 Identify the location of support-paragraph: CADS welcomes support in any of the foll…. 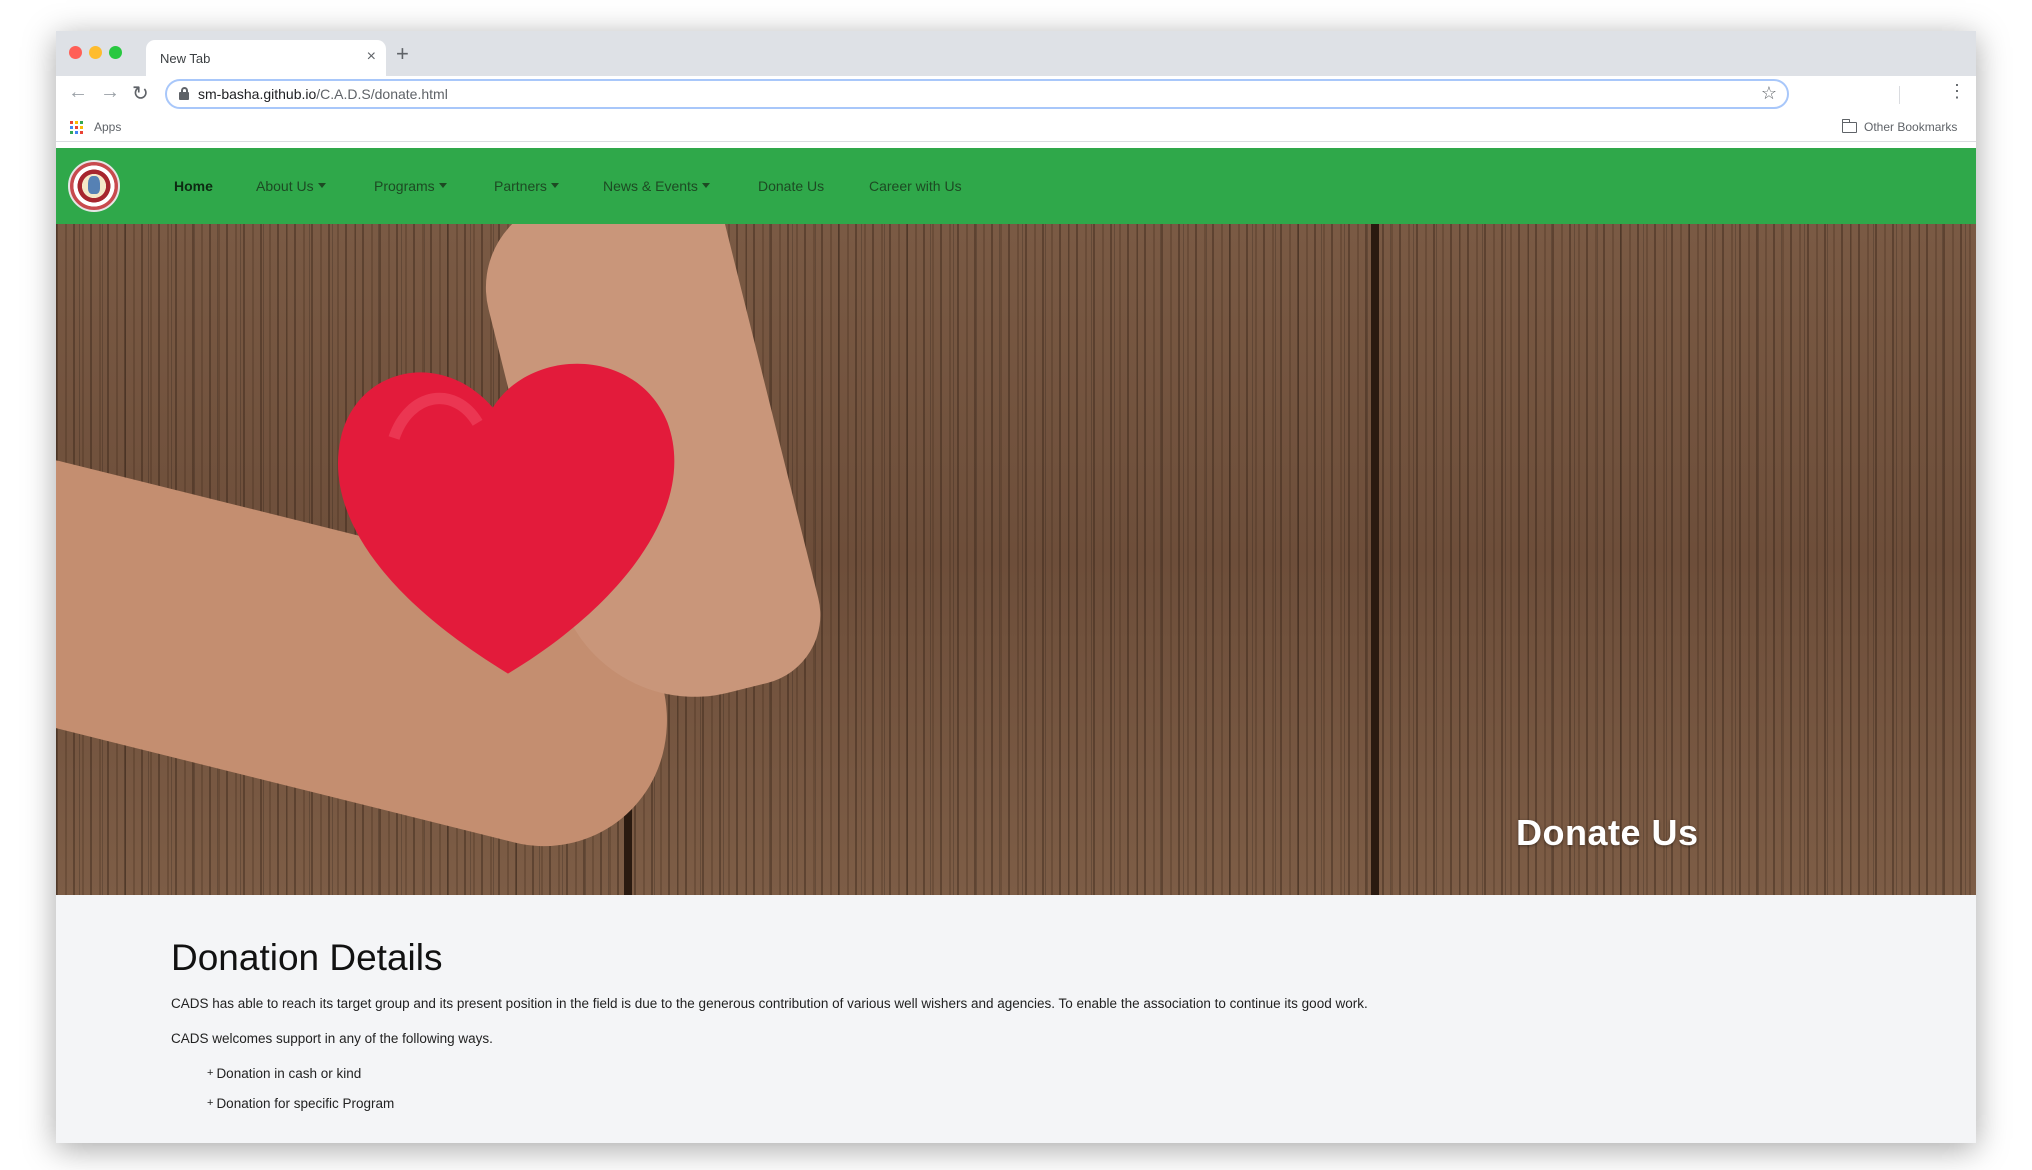
(332, 1038).